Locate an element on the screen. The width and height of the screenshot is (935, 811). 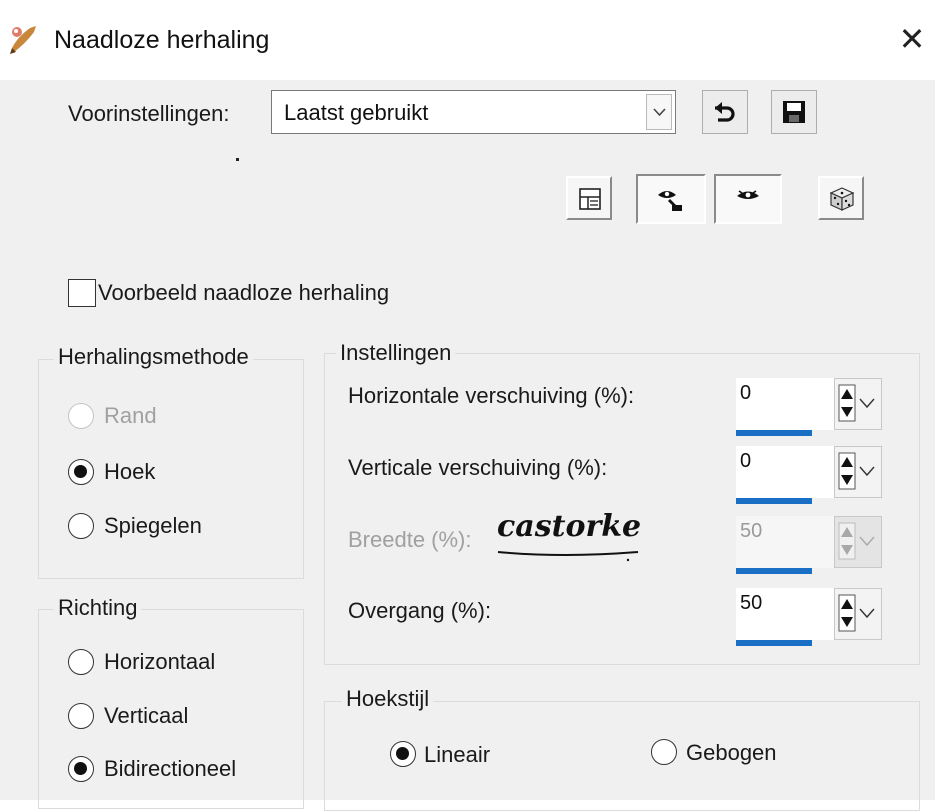
layout-icon is located at coordinates (590, 199).